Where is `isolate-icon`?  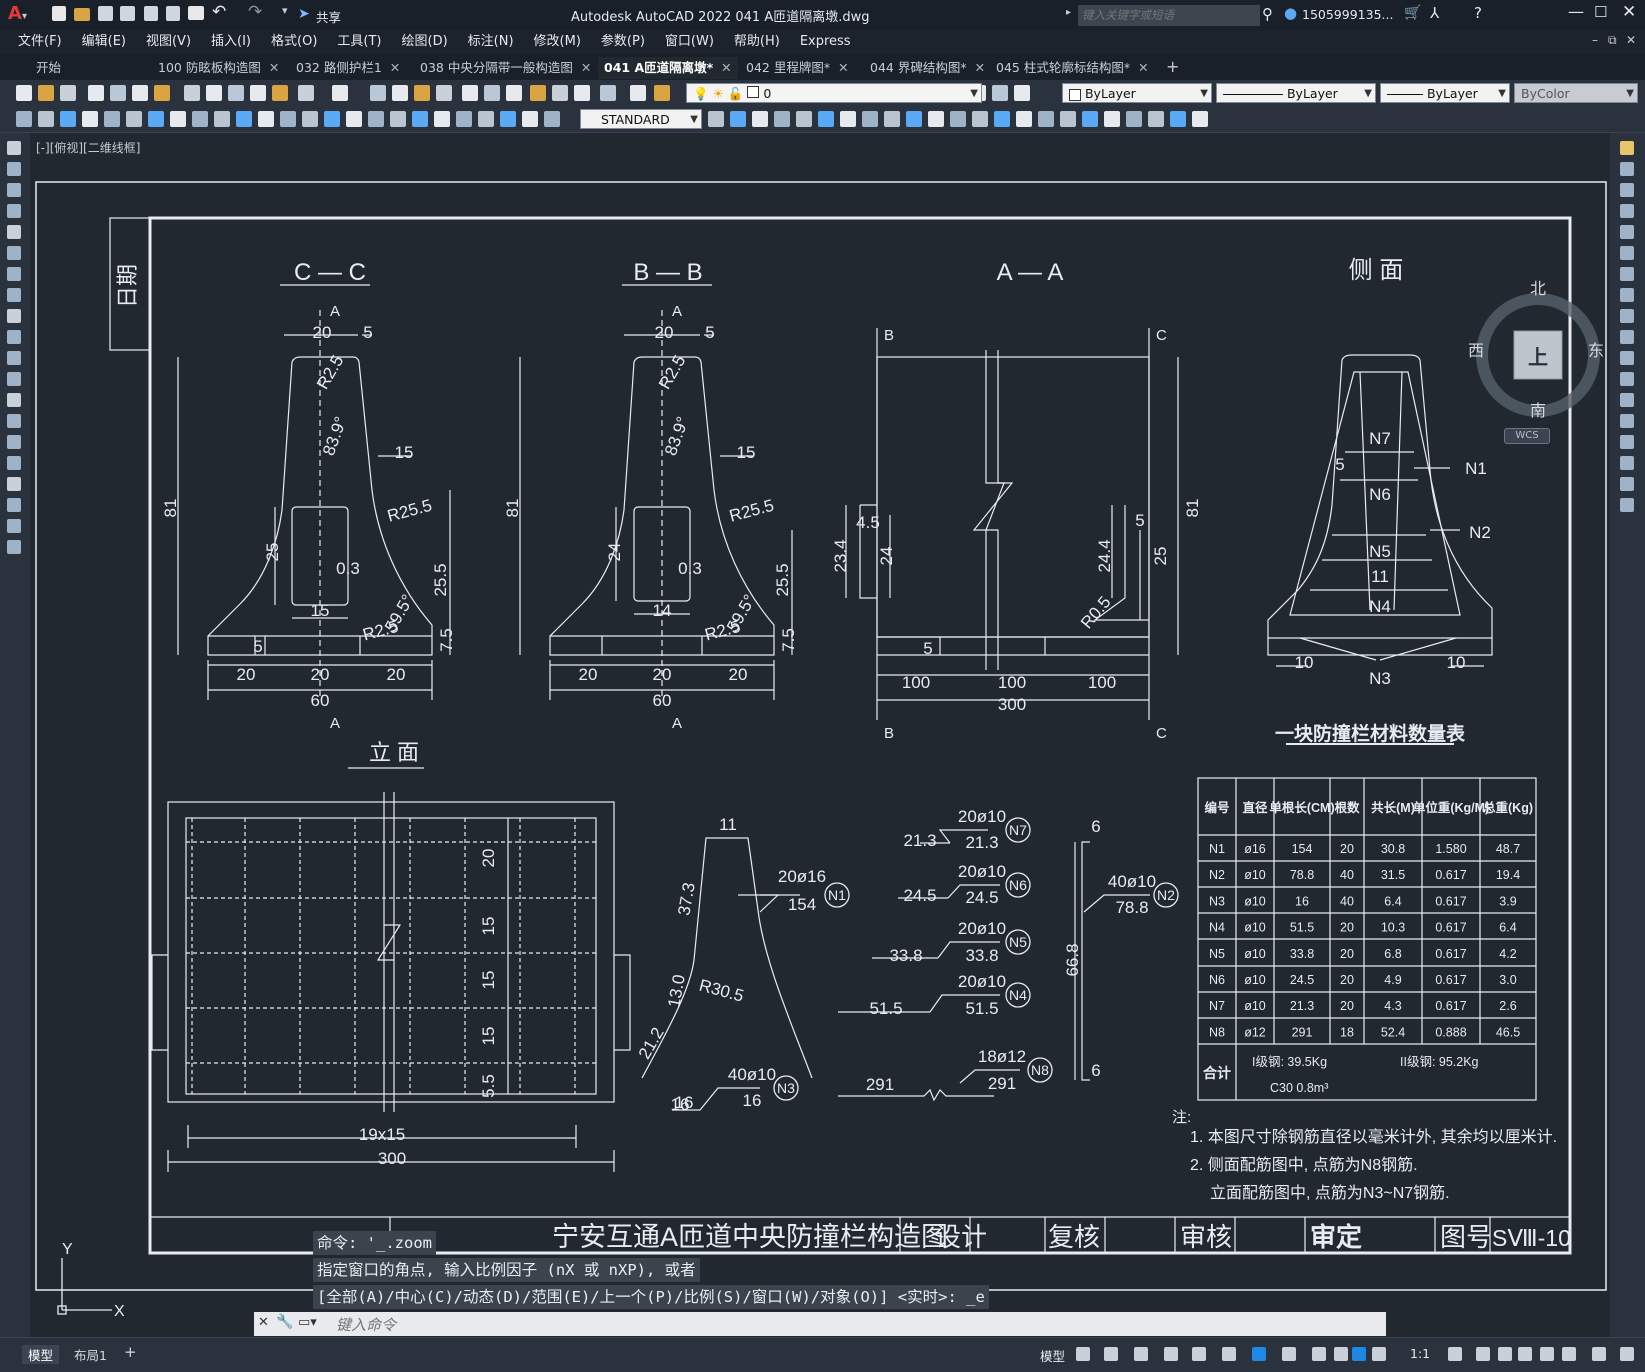 isolate-icon is located at coordinates (1547, 1354).